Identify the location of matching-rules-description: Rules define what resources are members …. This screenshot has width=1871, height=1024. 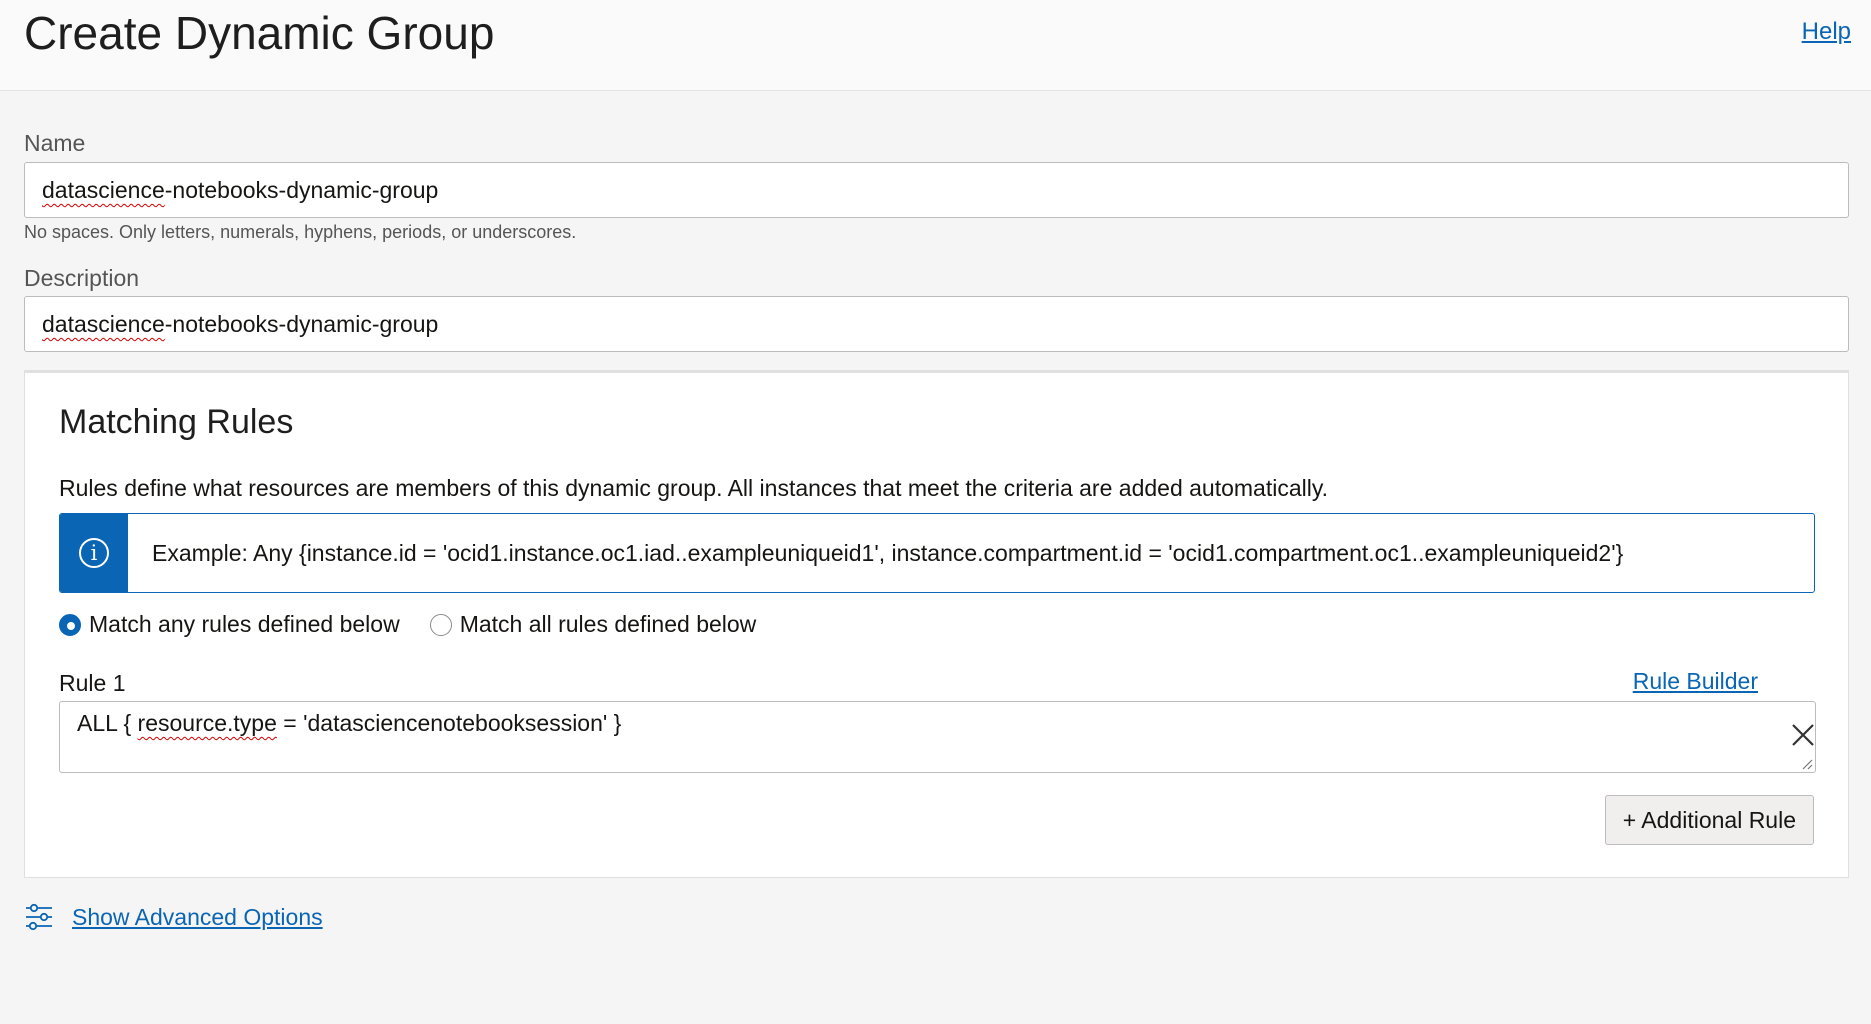
(694, 488).